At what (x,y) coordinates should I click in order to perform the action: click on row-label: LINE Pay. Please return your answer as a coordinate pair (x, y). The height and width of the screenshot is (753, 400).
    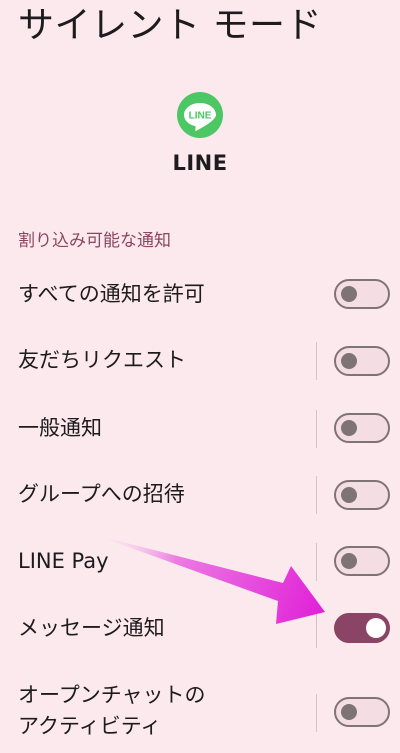
    Looking at the image, I should click on (63, 561).